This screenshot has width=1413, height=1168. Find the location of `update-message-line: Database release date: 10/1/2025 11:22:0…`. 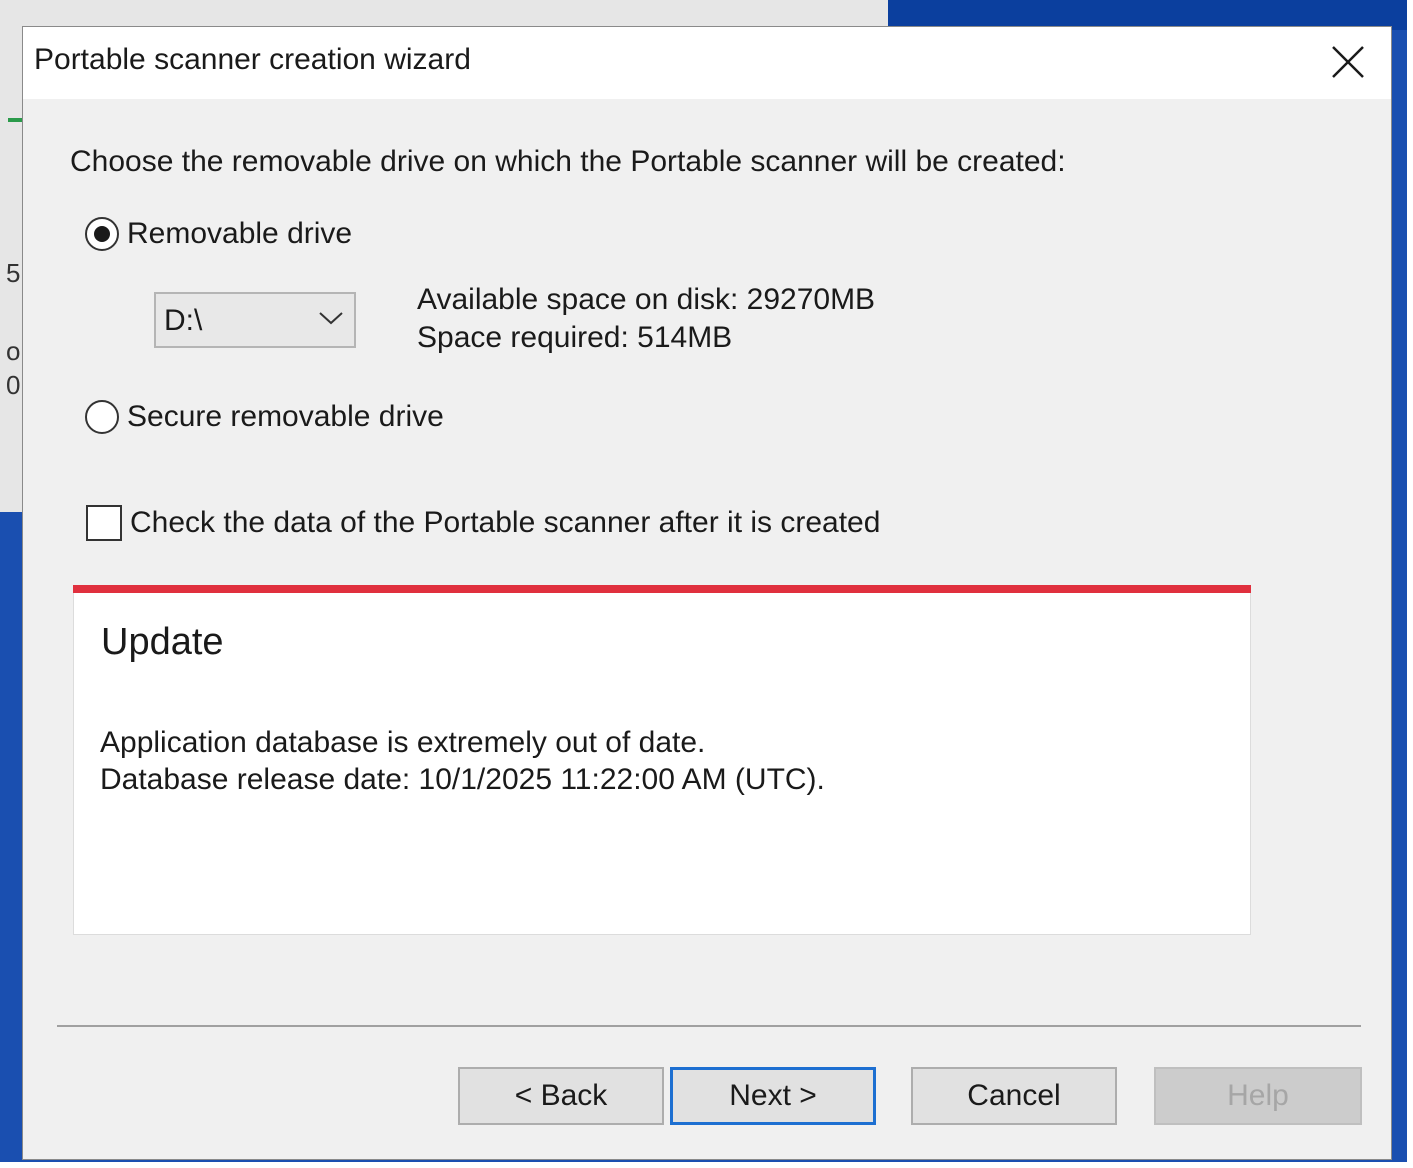

update-message-line: Database release date: 10/1/2025 11:22:0… is located at coordinates (462, 779).